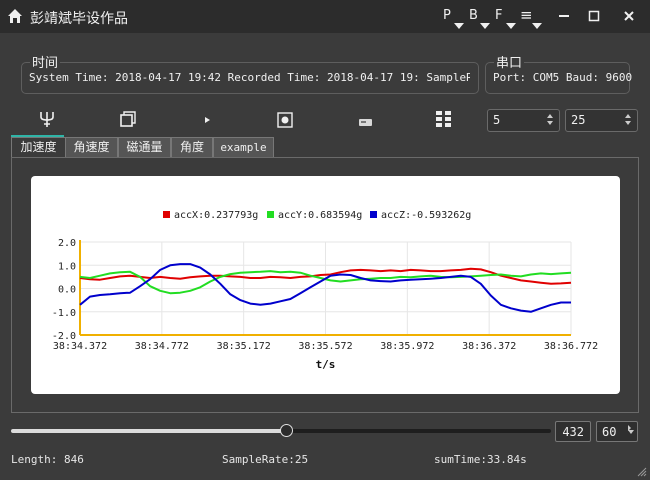 The height and width of the screenshot is (480, 650). I want to click on menu-p-button: P, so click(447, 15).